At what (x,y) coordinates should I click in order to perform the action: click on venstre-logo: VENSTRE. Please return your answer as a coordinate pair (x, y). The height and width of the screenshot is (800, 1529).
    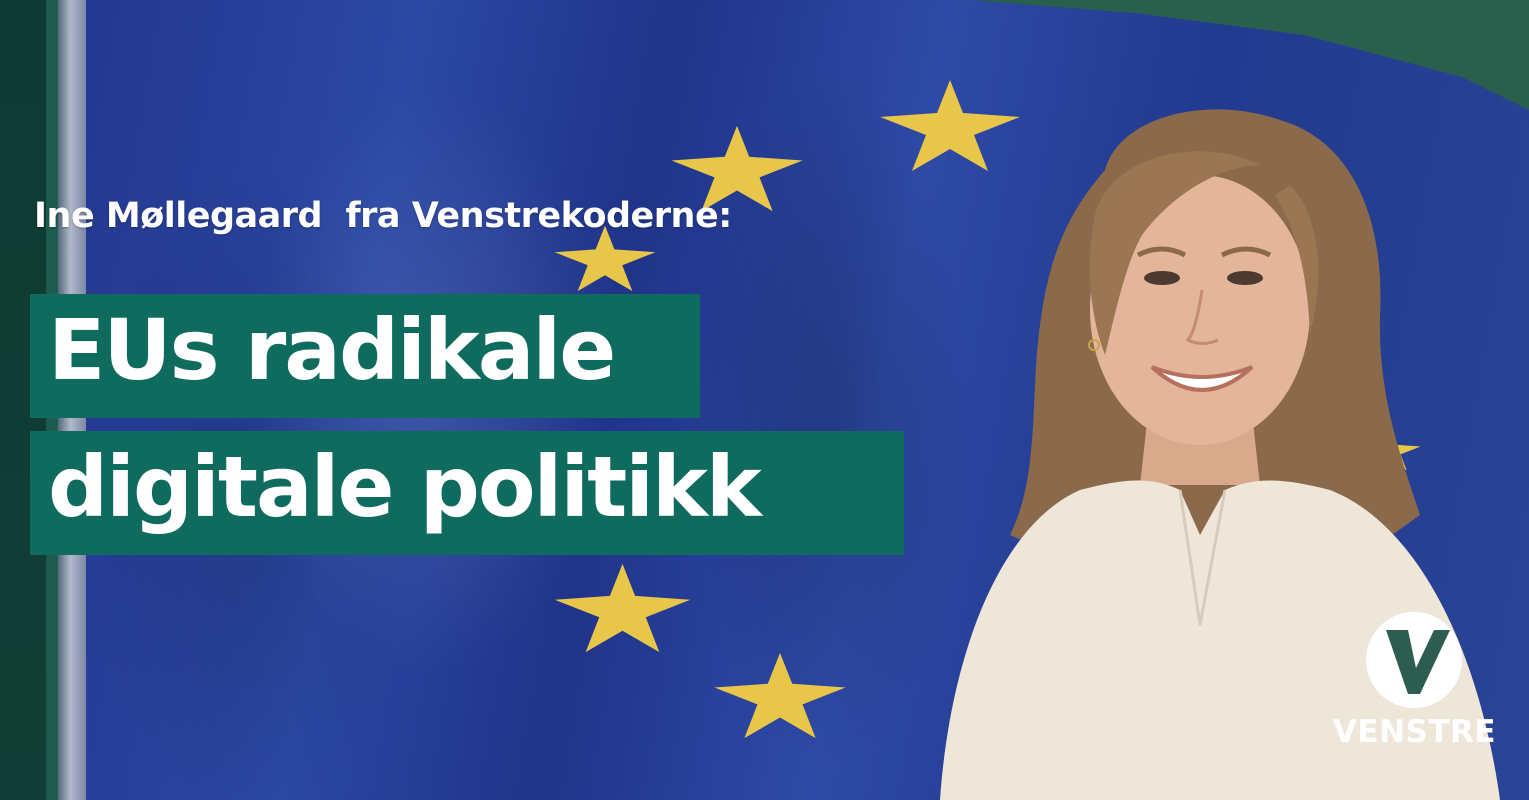
    Looking at the image, I should click on (1414, 685).